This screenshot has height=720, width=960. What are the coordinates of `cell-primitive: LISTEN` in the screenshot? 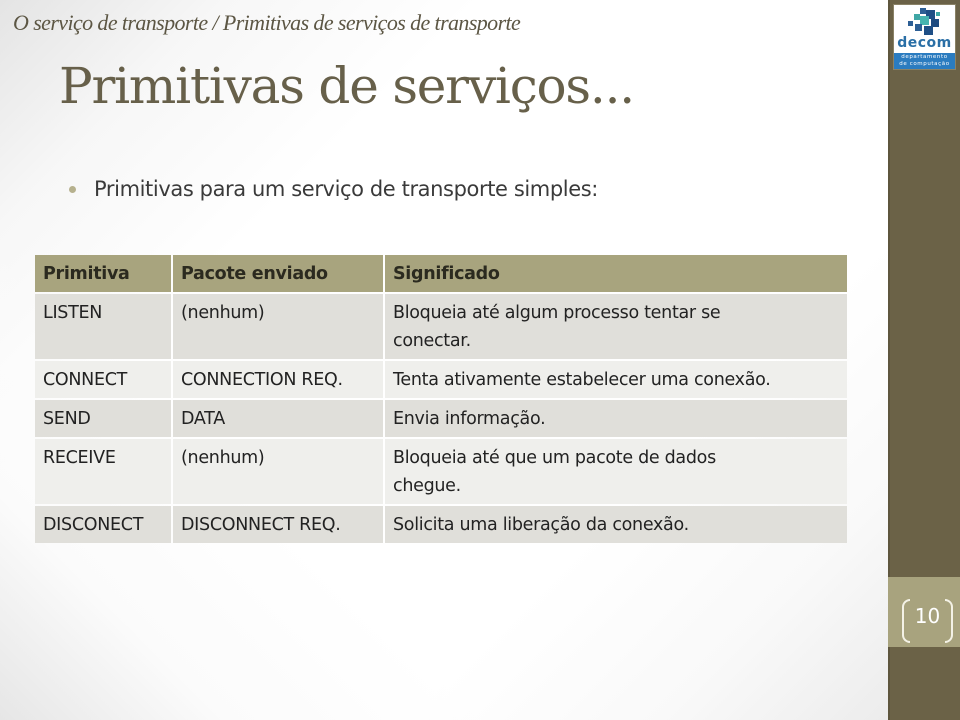 It's located at (103, 326).